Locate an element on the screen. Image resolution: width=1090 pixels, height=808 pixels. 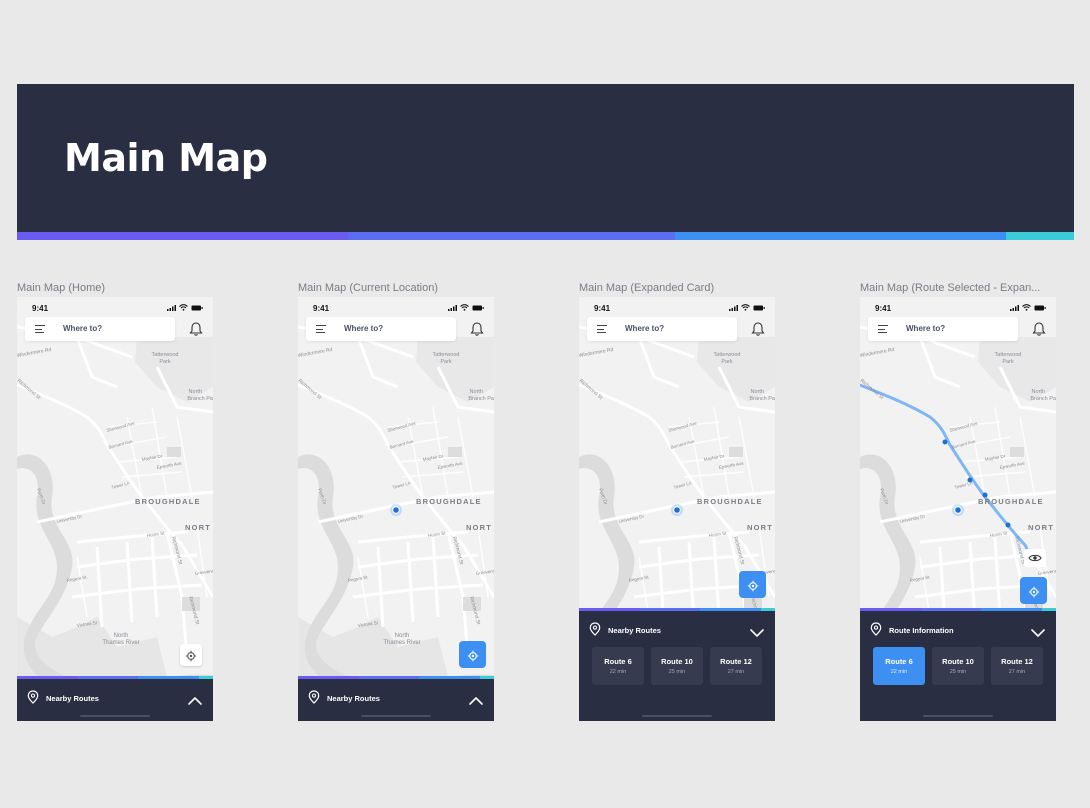
route-name: Route 12 is located at coordinates (1017, 661).